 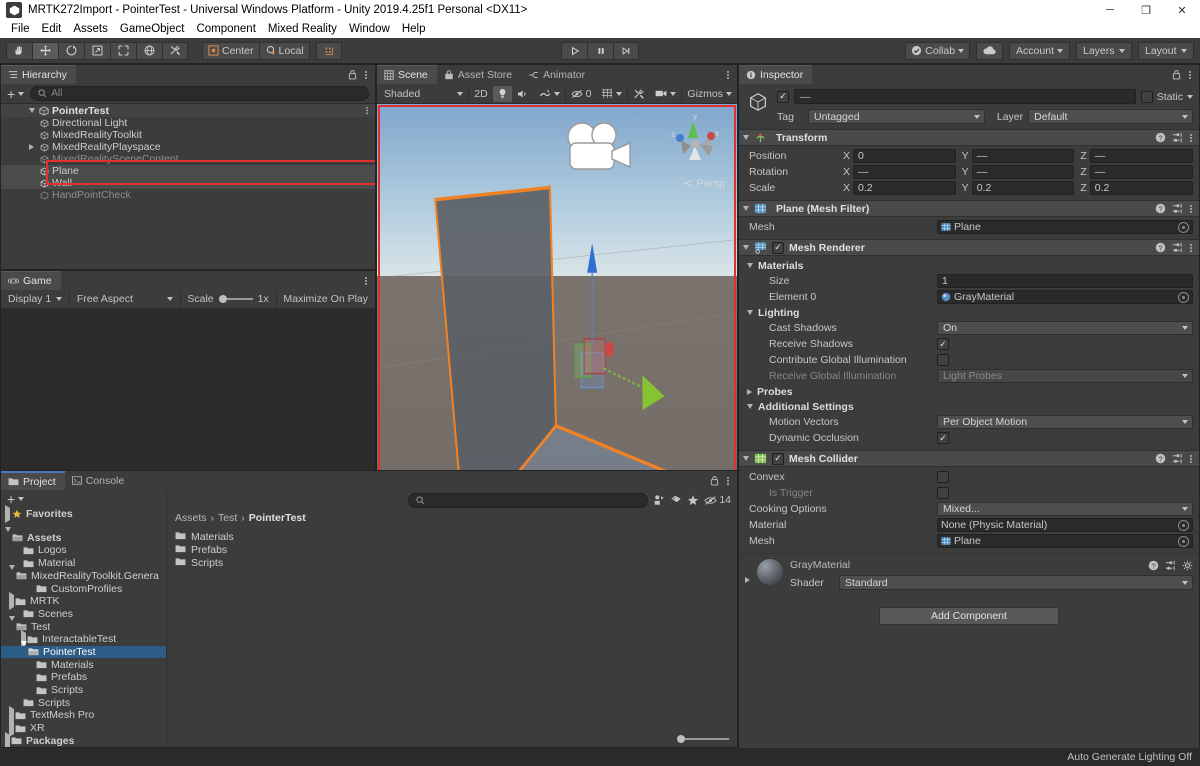 I want to click on motion-vectors-dropdown: Per Object Motion, so click(x=1065, y=422).